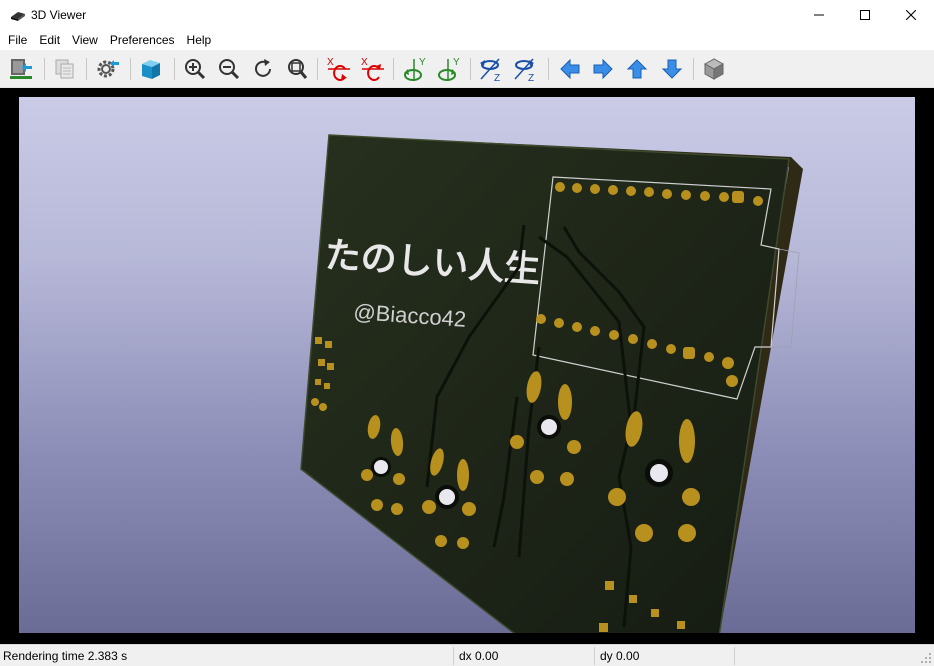 Image resolution: width=934 pixels, height=666 pixels. I want to click on rotate-z-ccw-icon: Z, so click(524, 70).